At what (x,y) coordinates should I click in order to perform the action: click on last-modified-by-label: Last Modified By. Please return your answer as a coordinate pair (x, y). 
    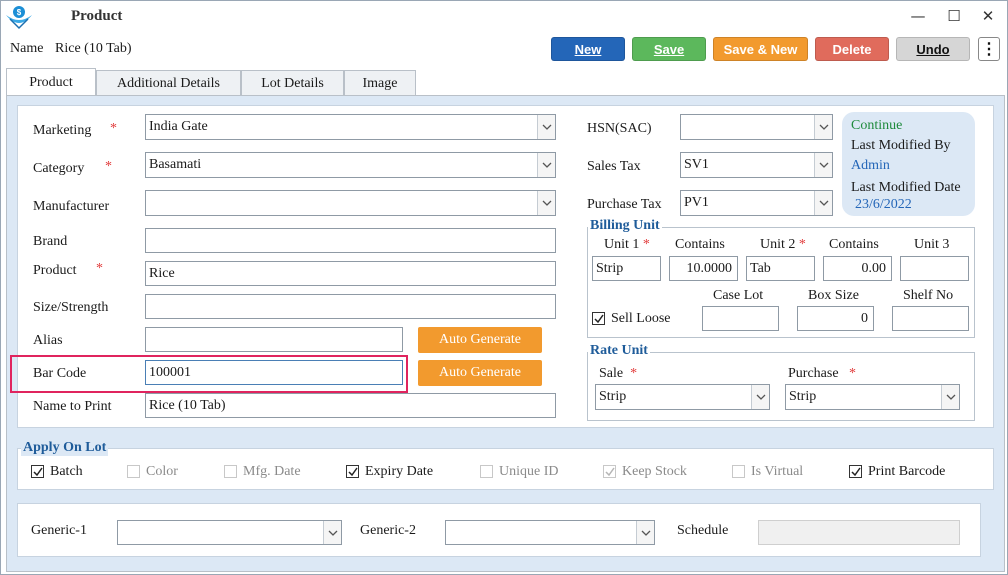
    Looking at the image, I should click on (901, 145).